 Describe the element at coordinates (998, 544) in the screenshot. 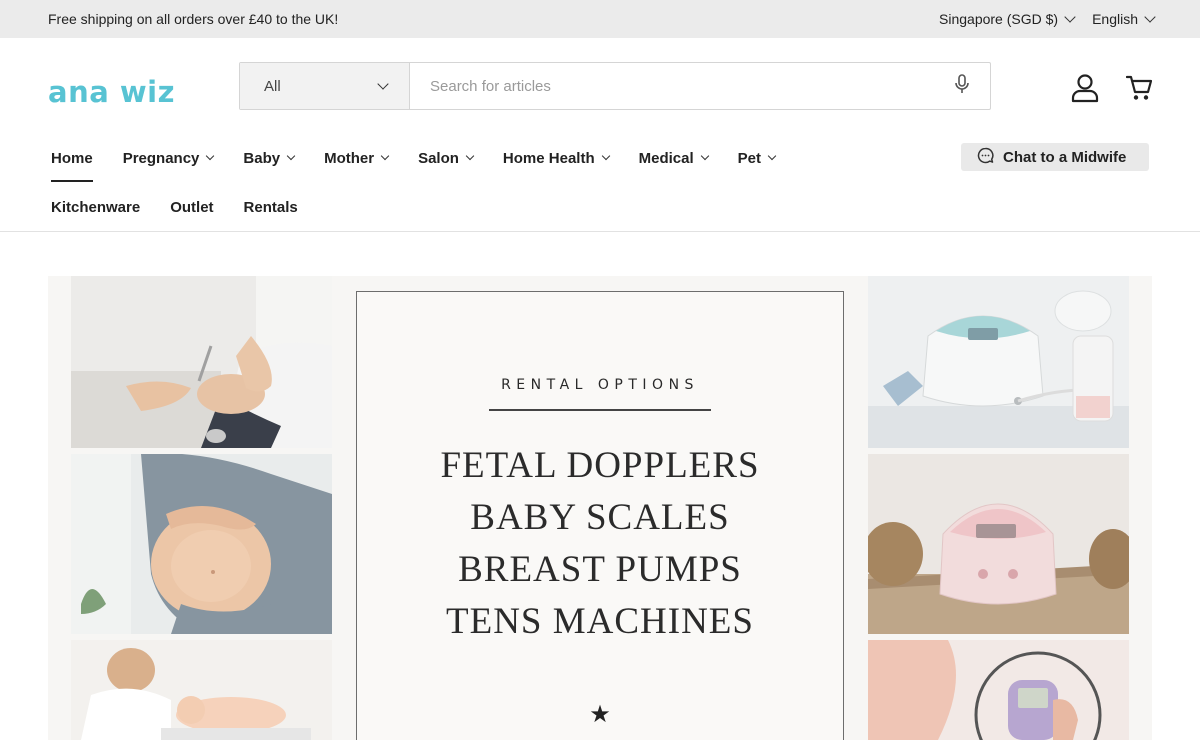

I see `breast-pump-pink-photo` at that location.